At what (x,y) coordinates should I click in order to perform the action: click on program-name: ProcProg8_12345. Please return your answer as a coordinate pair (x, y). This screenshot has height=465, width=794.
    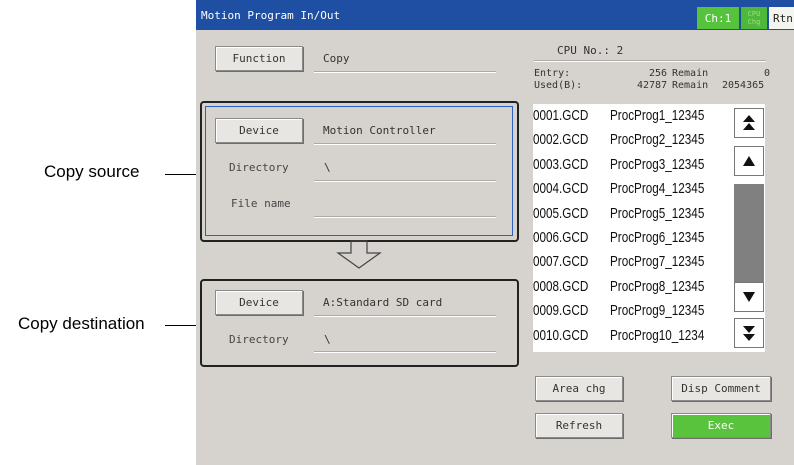
    Looking at the image, I should click on (657, 286).